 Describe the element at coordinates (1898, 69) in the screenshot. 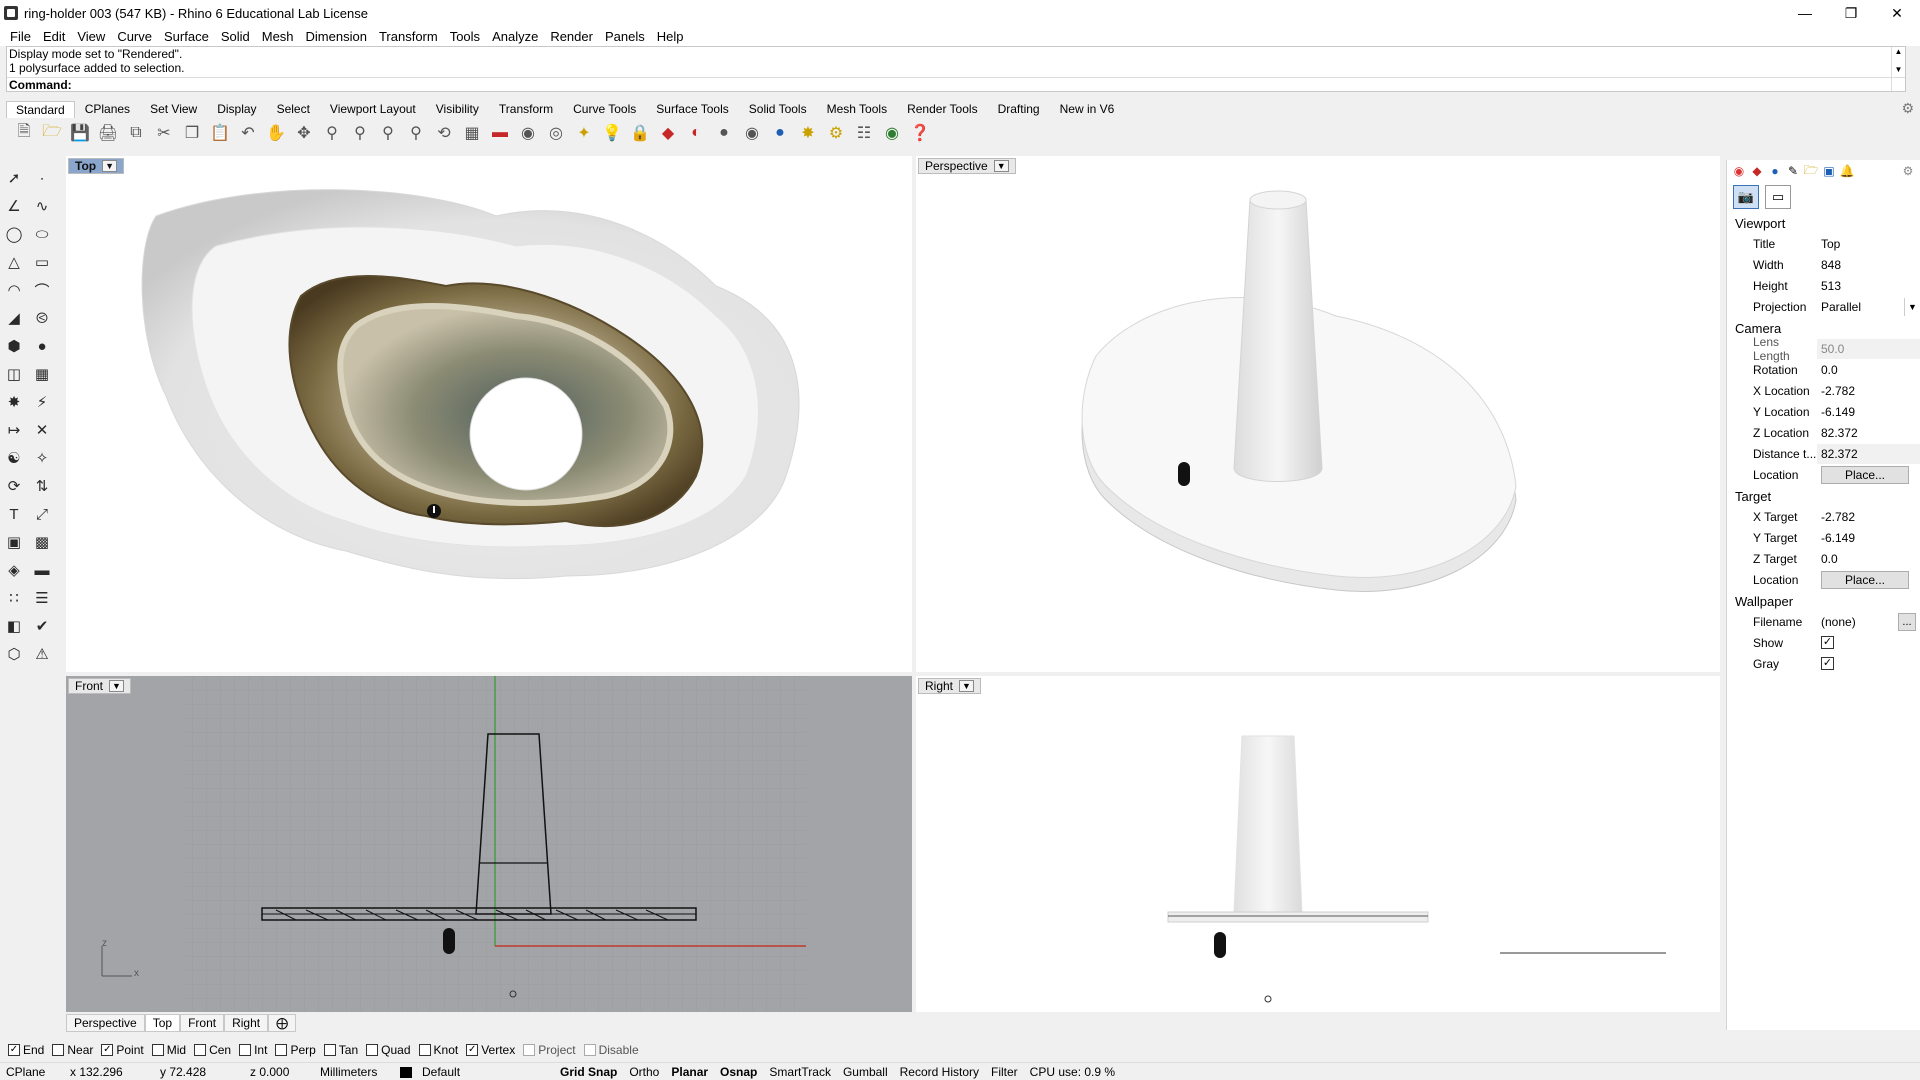

I see `command-scrollbar: ▲ ▼` at that location.